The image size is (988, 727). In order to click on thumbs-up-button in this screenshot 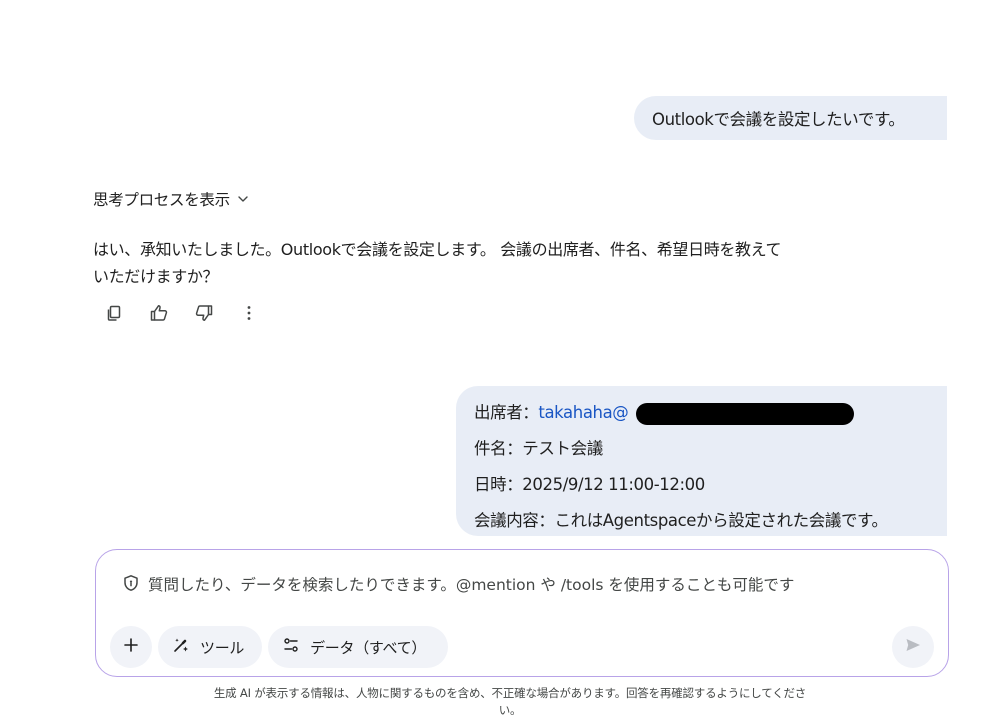, I will do `click(159, 313)`.